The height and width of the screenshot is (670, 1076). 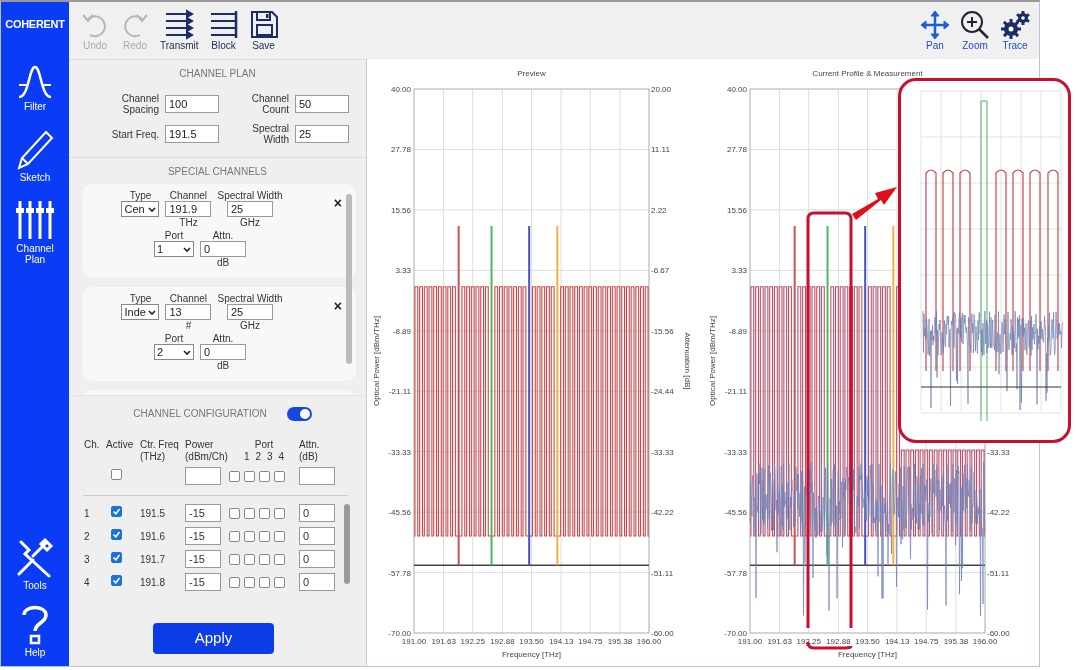 I want to click on tick-label: 195.38, so click(x=620, y=641).